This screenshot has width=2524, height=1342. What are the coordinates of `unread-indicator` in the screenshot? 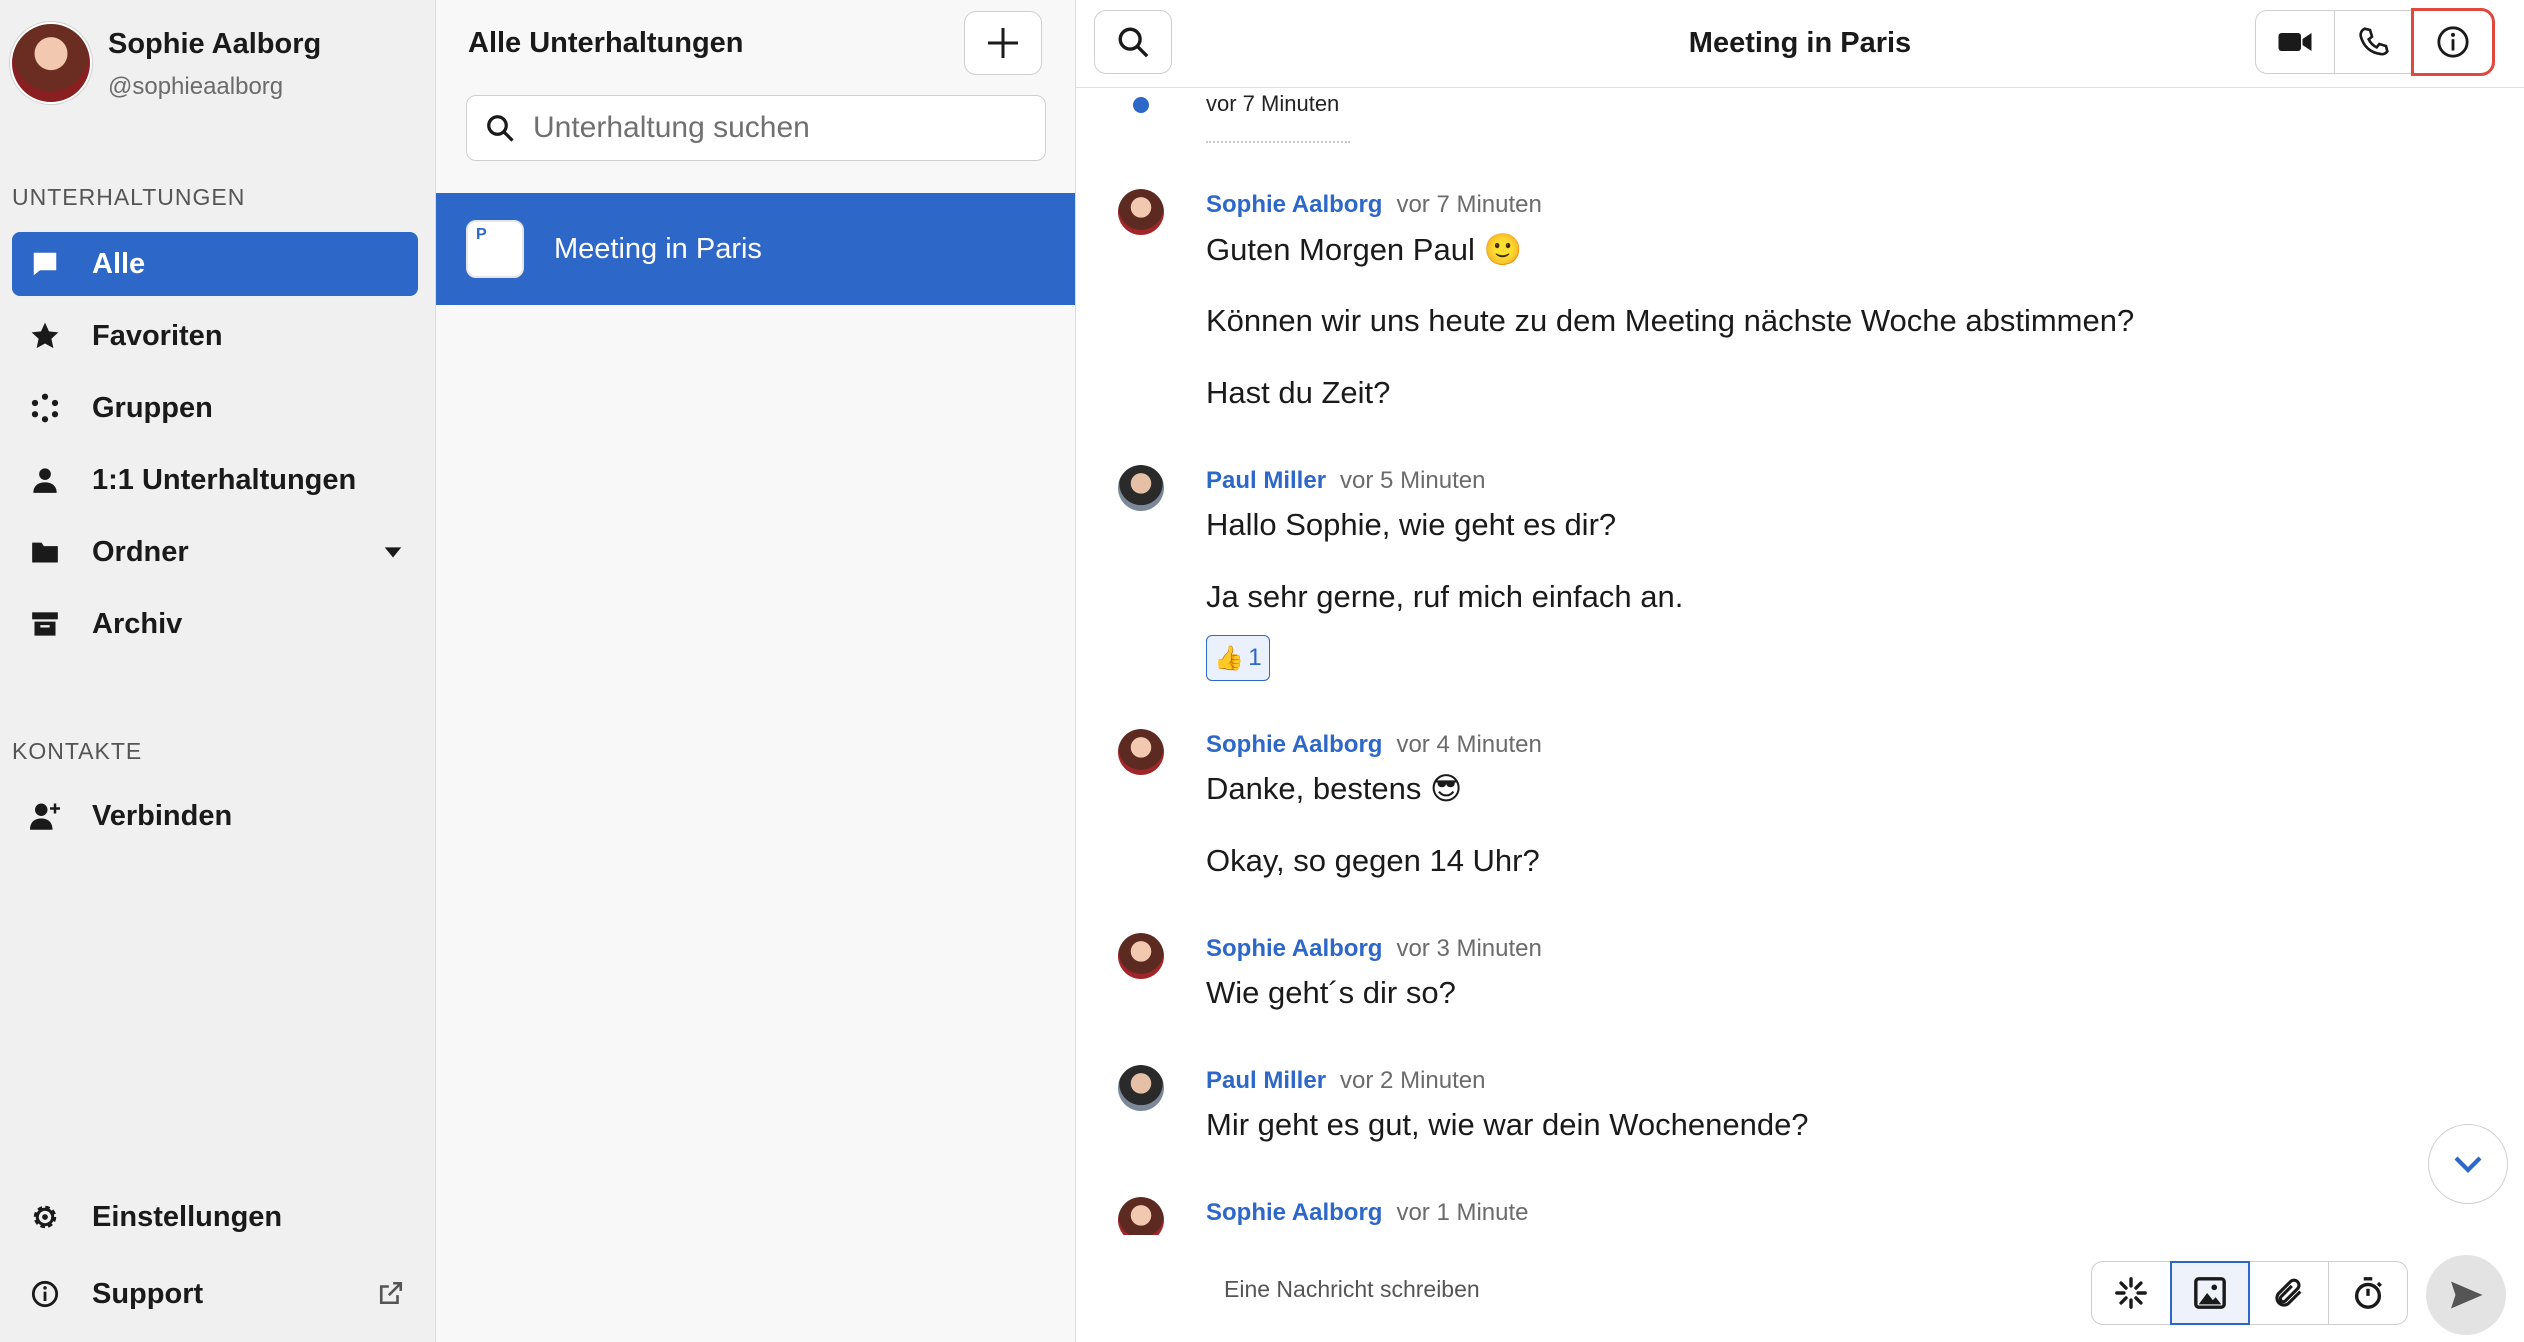 It's located at (1141, 105).